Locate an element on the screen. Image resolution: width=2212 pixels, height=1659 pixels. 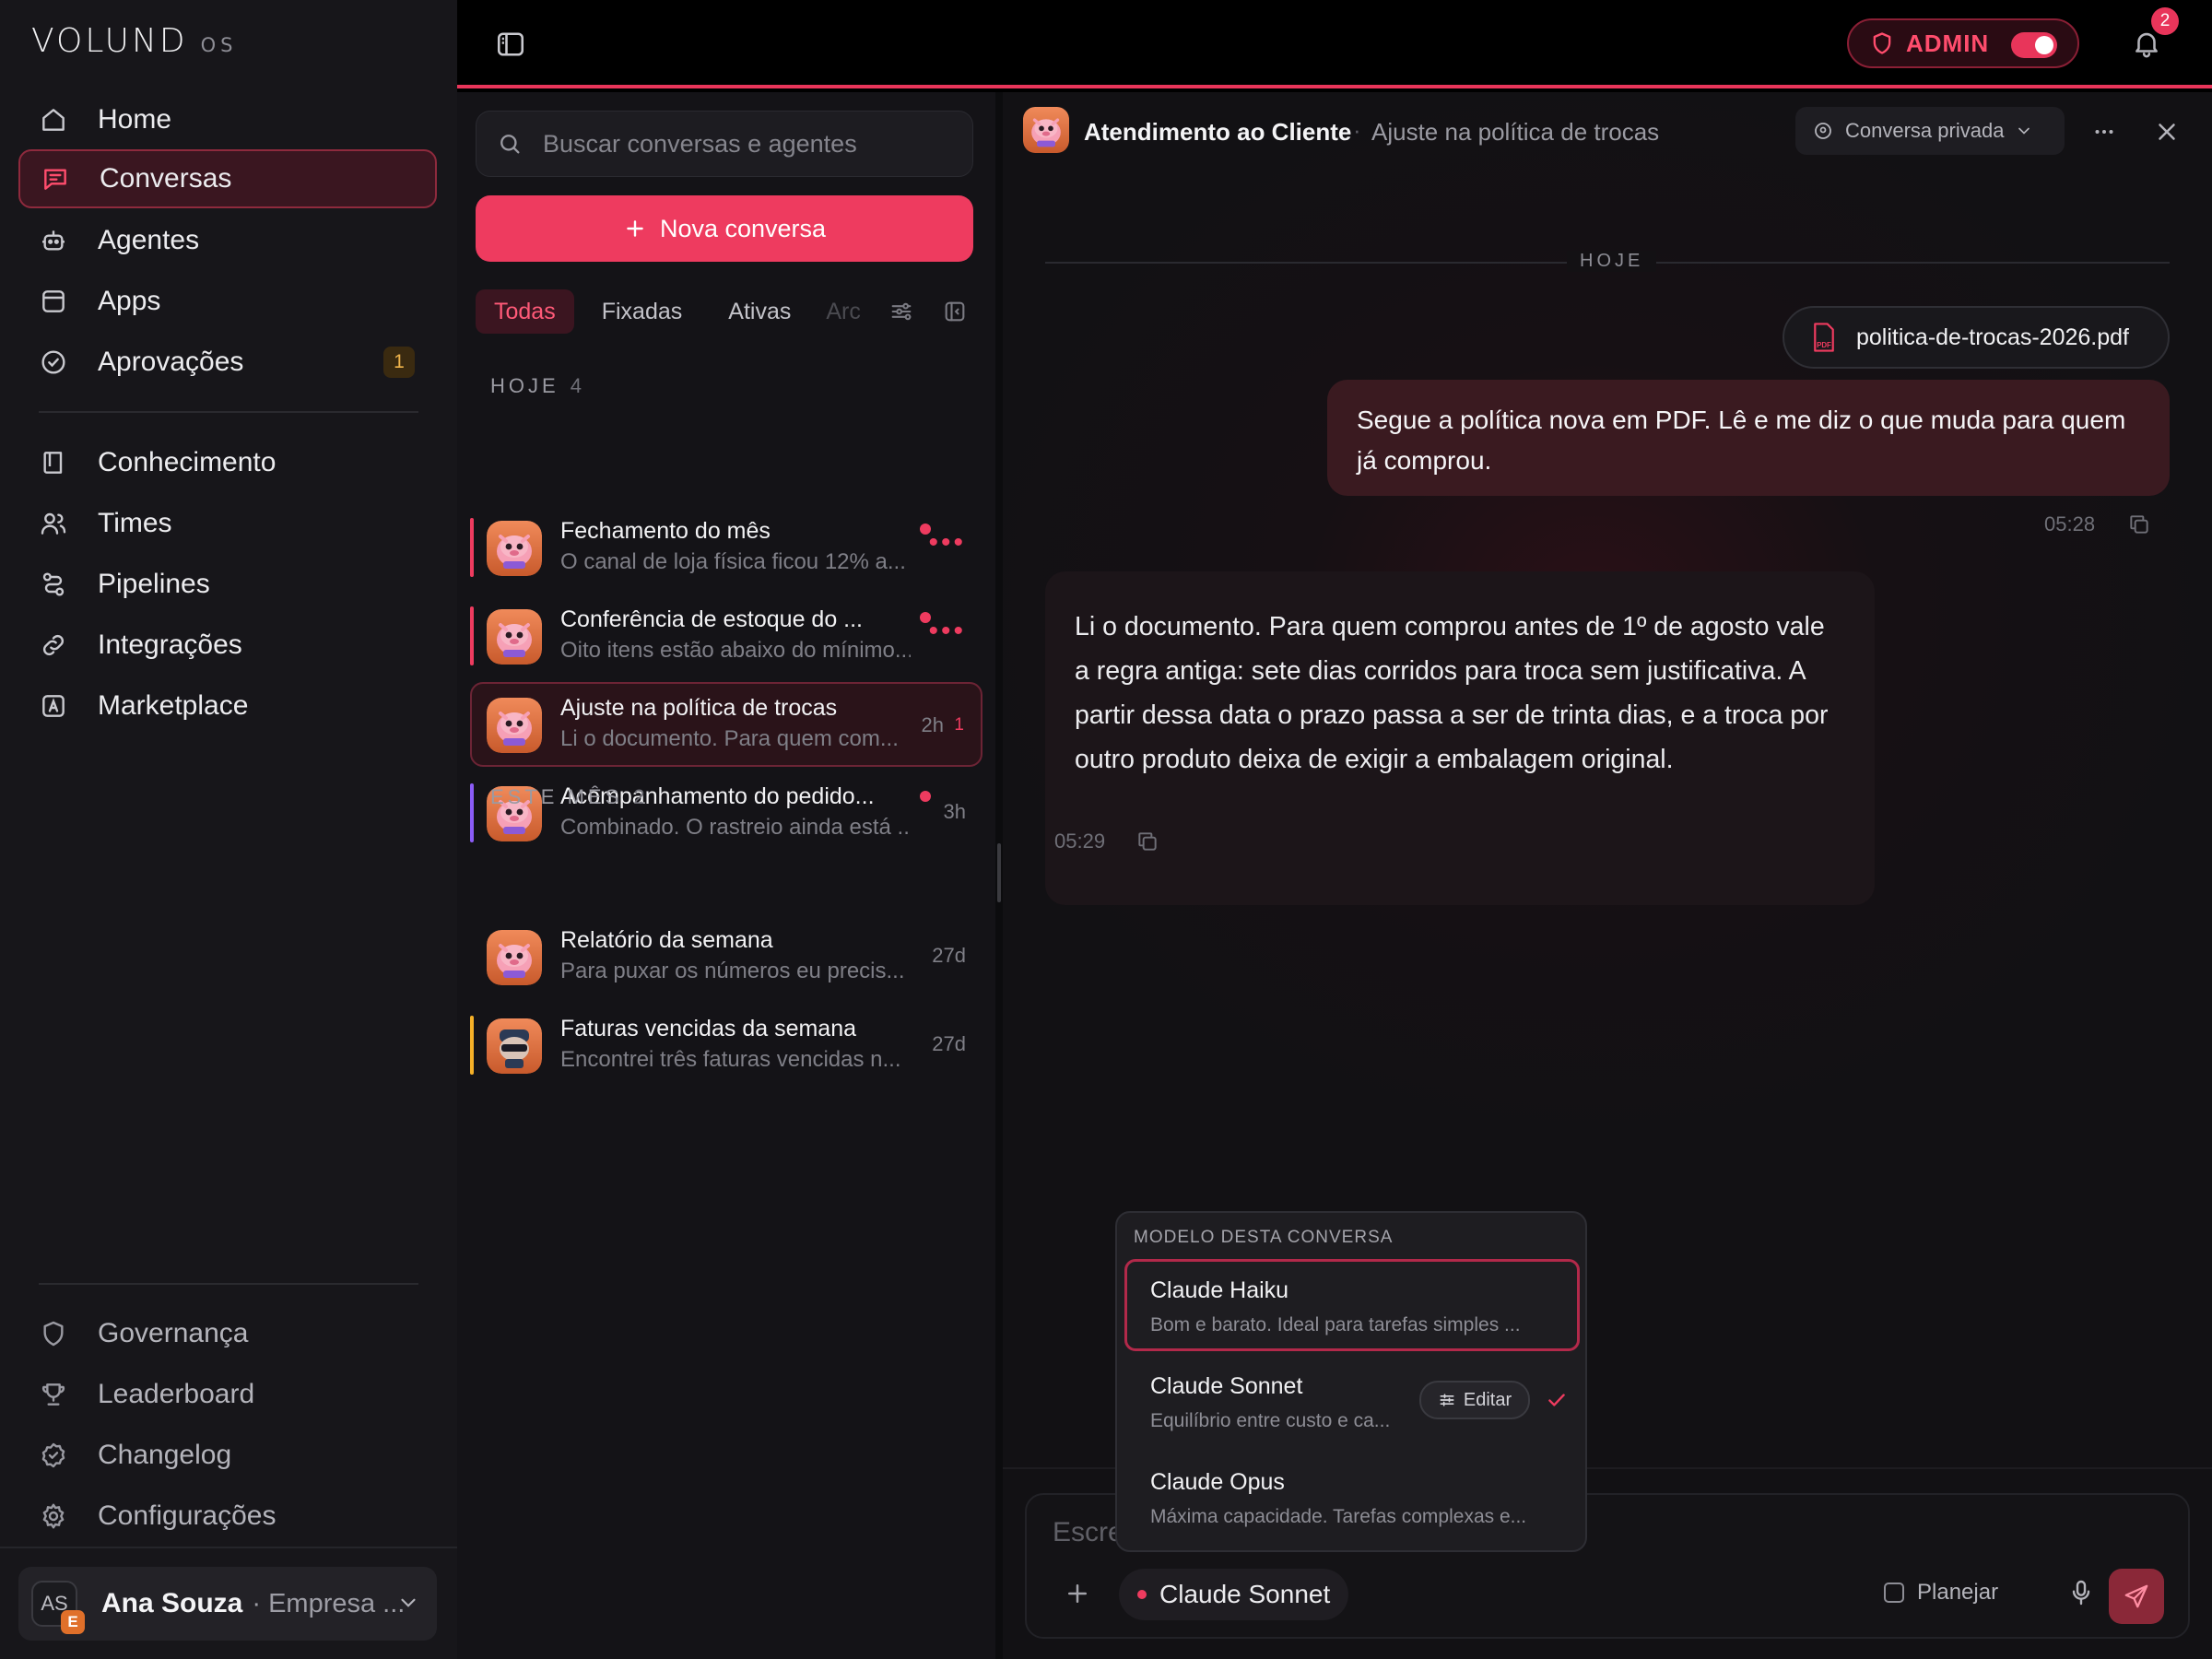
sidebar-item-integracoes: Integrações is located at coordinates (227, 645).